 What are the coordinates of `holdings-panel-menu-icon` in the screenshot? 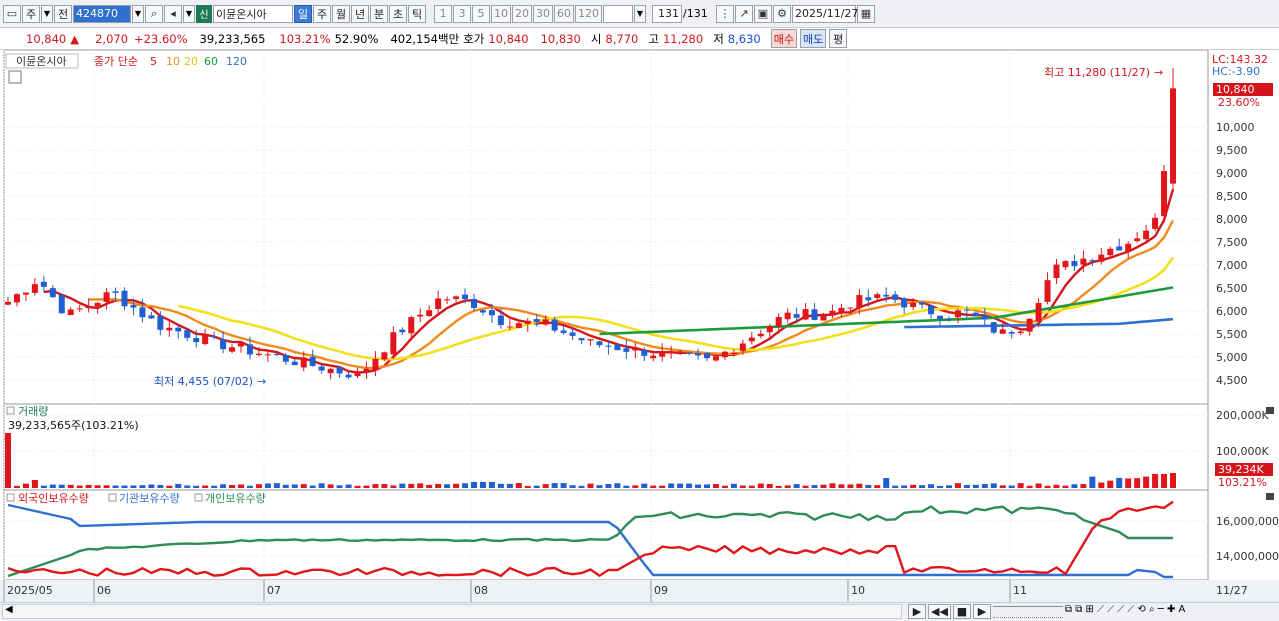 It's located at (1270, 496).